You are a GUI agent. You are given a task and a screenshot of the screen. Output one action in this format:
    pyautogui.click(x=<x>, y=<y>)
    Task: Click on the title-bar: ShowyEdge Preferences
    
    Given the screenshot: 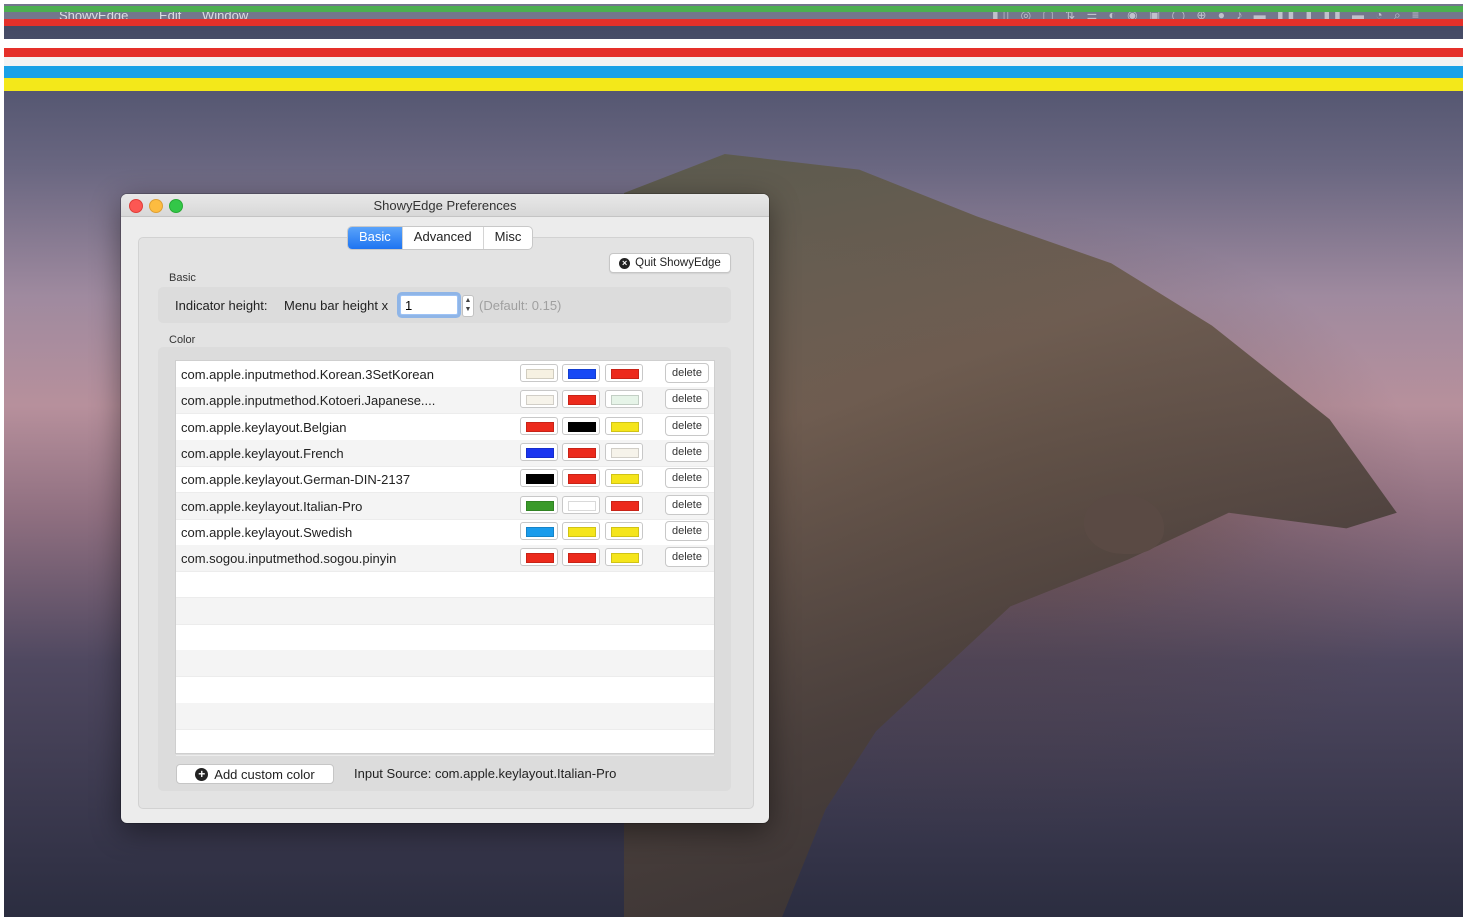 What is the action you would take?
    pyautogui.click(x=445, y=205)
    